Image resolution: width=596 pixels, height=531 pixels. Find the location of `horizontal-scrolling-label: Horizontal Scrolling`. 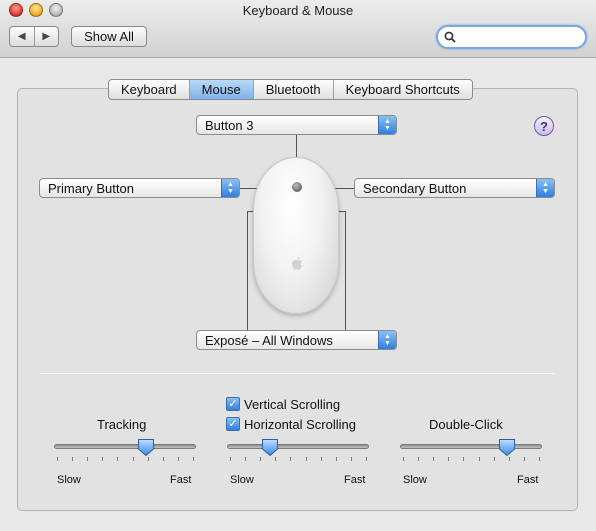

horizontal-scrolling-label: Horizontal Scrolling is located at coordinates (300, 424).